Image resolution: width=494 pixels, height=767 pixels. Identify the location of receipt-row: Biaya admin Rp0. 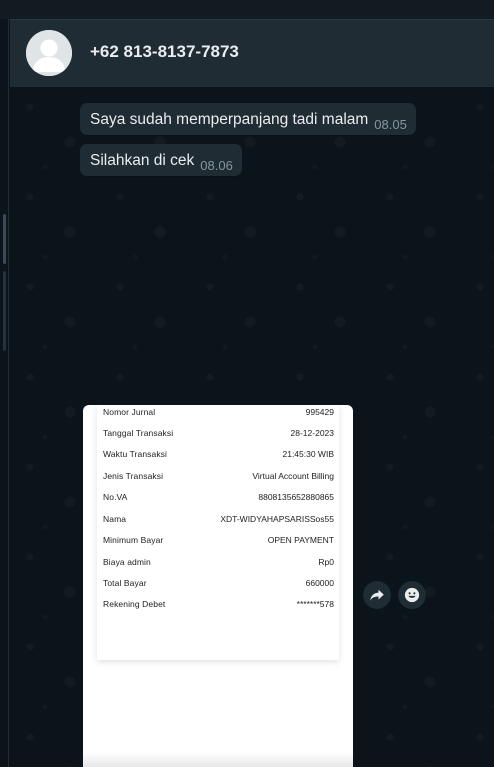
(218, 562).